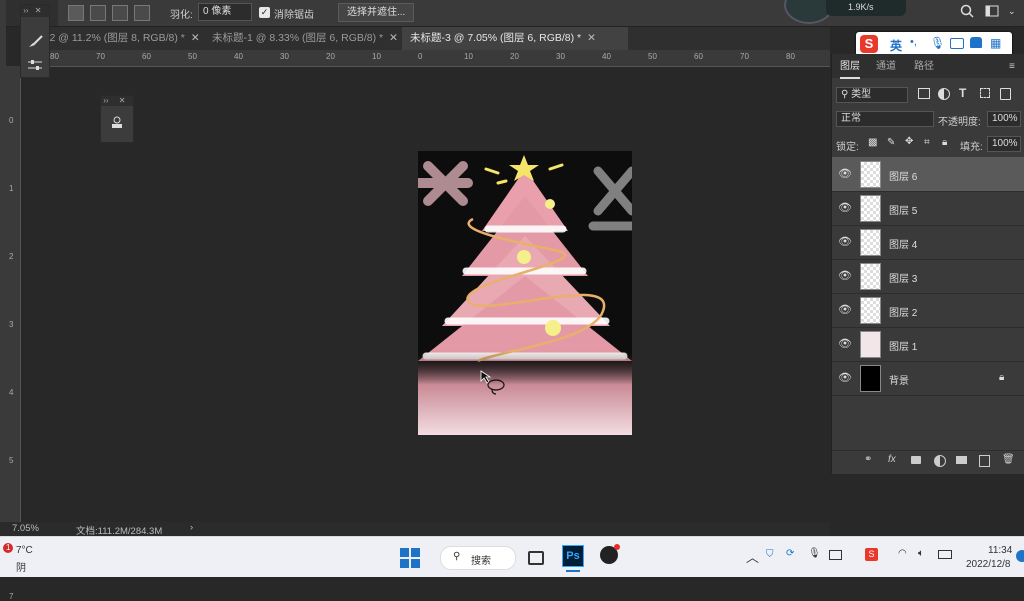 This screenshot has height=601, width=1024. I want to click on chevron-down-icon: ⌄, so click(1012, 11).